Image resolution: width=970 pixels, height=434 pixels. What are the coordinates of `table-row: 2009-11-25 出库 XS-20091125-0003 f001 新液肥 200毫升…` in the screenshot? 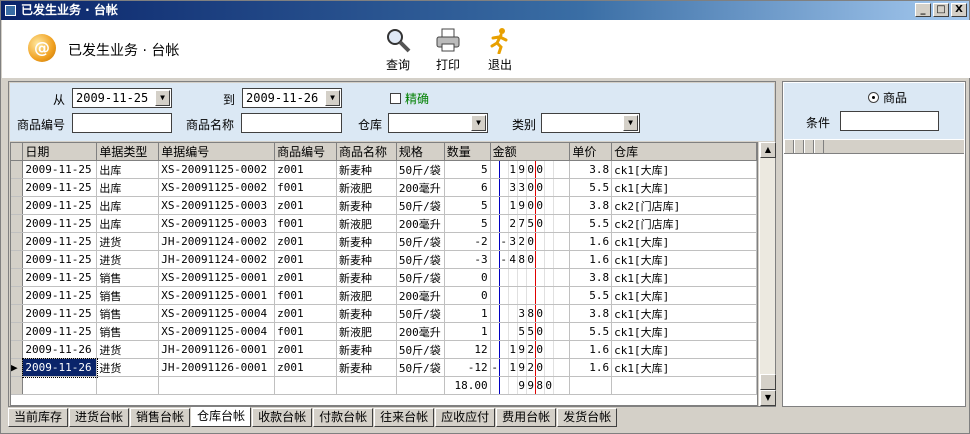 It's located at (384, 223).